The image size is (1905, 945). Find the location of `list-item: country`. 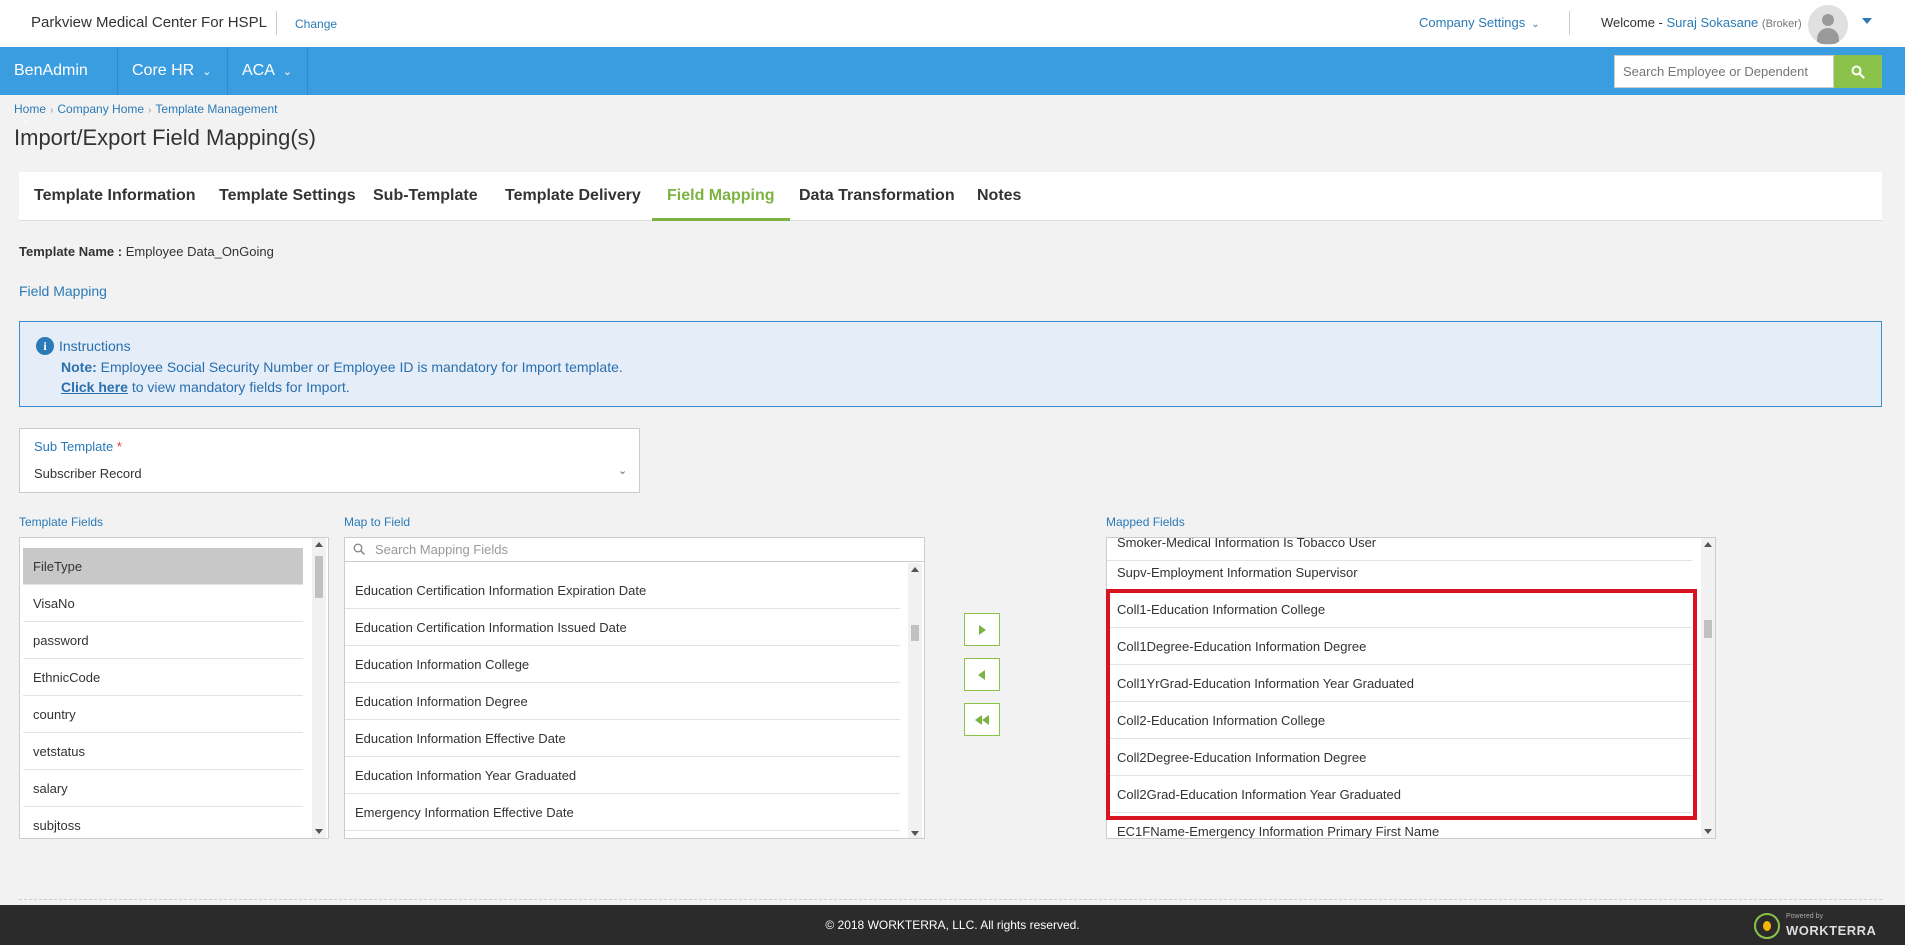

list-item: country is located at coordinates (163, 714).